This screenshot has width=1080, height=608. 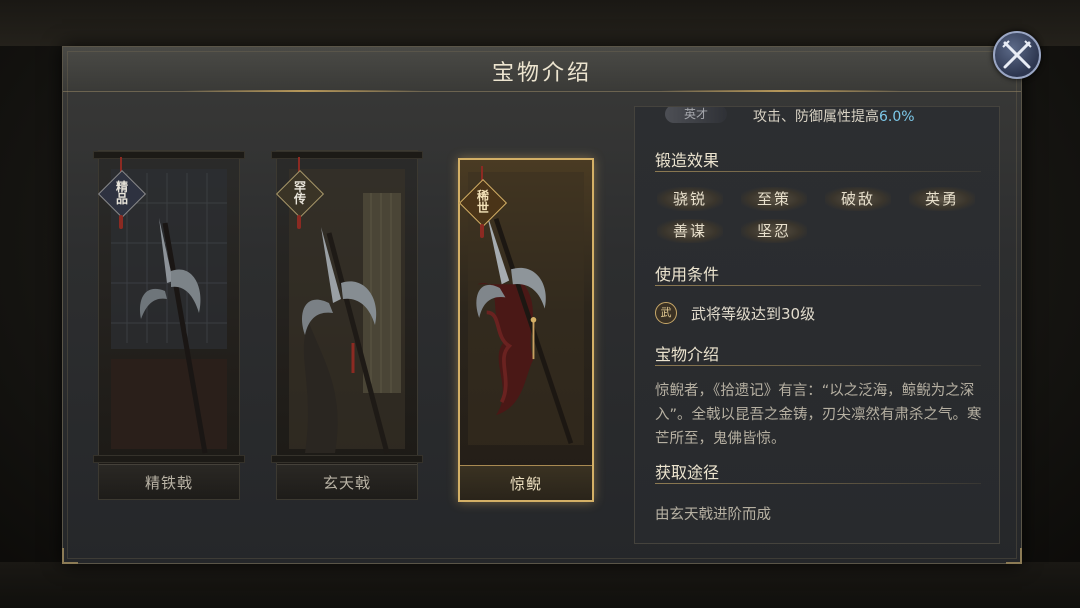 I want to click on title-divider-left, so click(x=303, y=91).